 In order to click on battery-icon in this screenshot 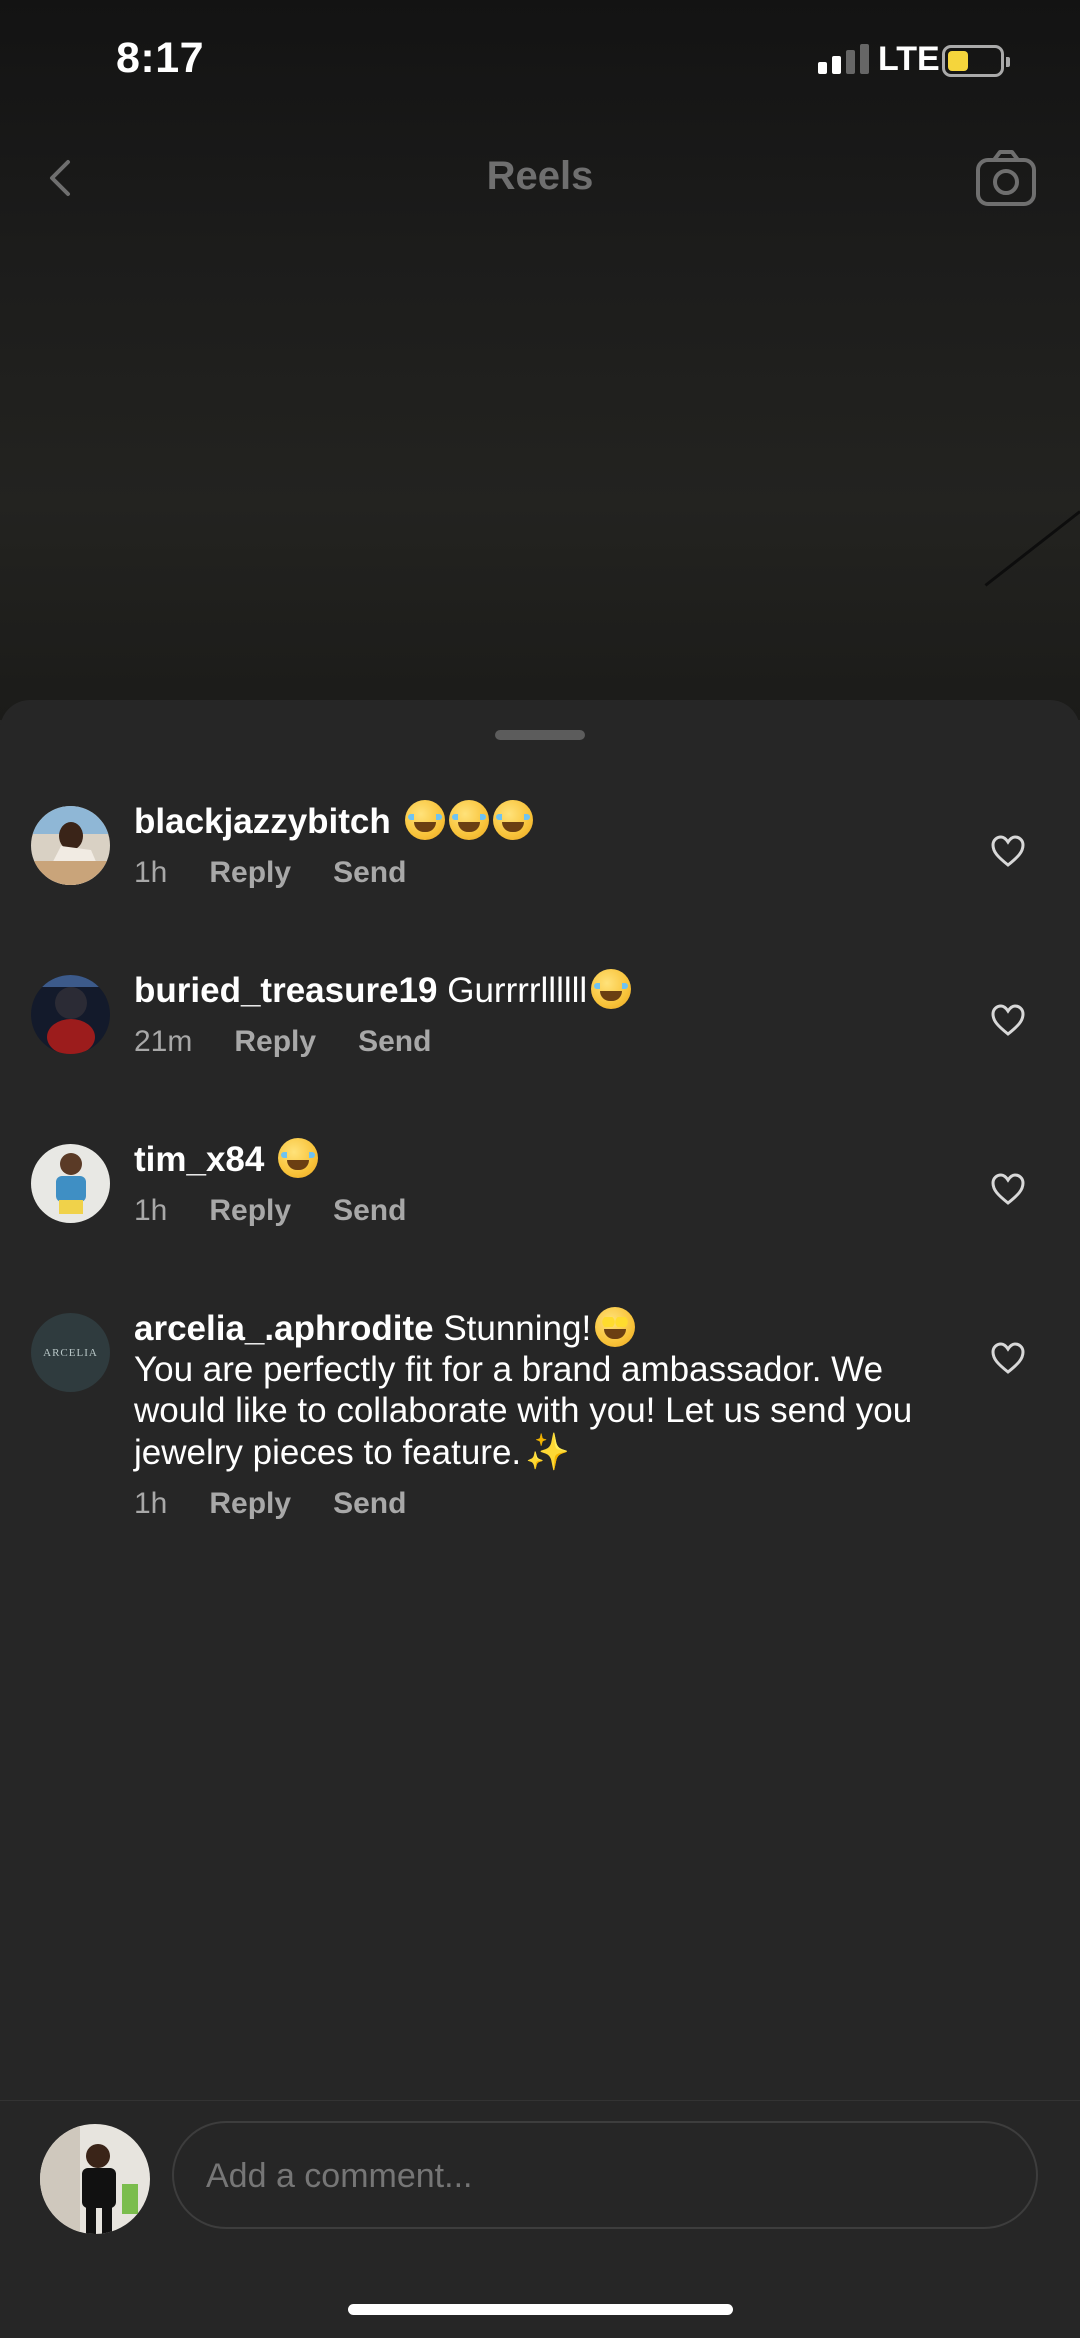, I will do `click(976, 61)`.